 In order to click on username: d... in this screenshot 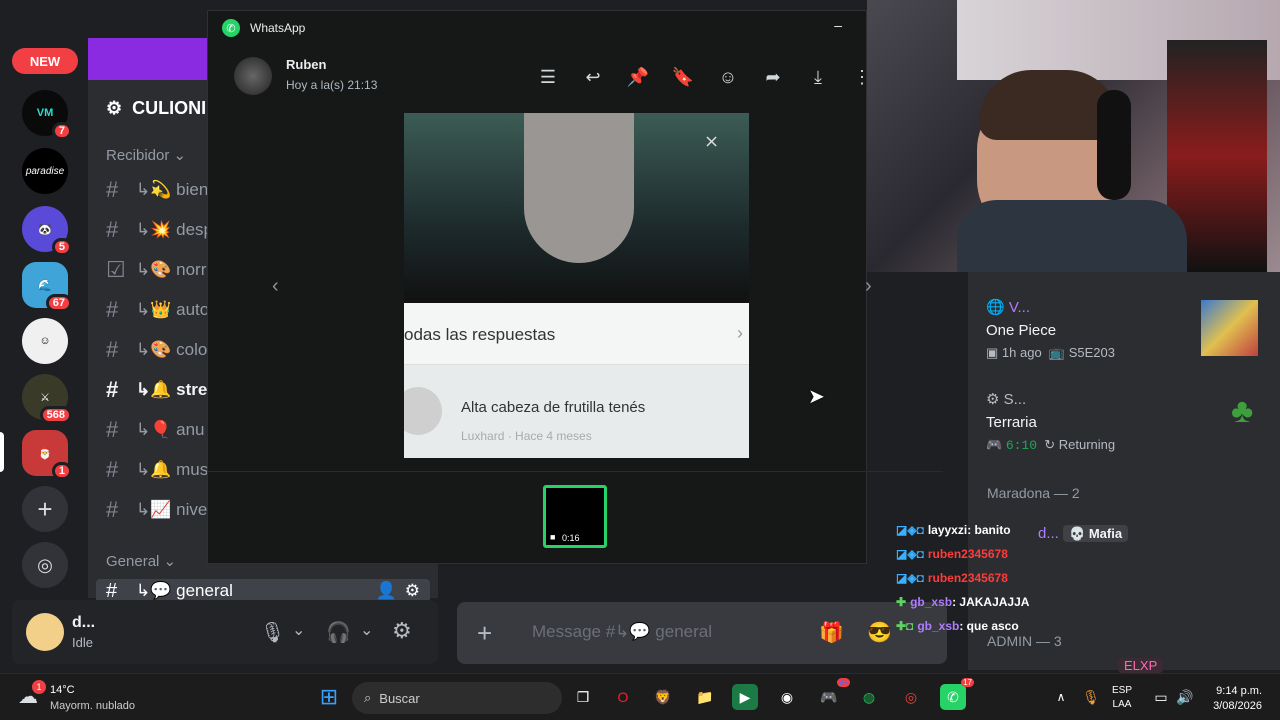, I will do `click(84, 622)`.